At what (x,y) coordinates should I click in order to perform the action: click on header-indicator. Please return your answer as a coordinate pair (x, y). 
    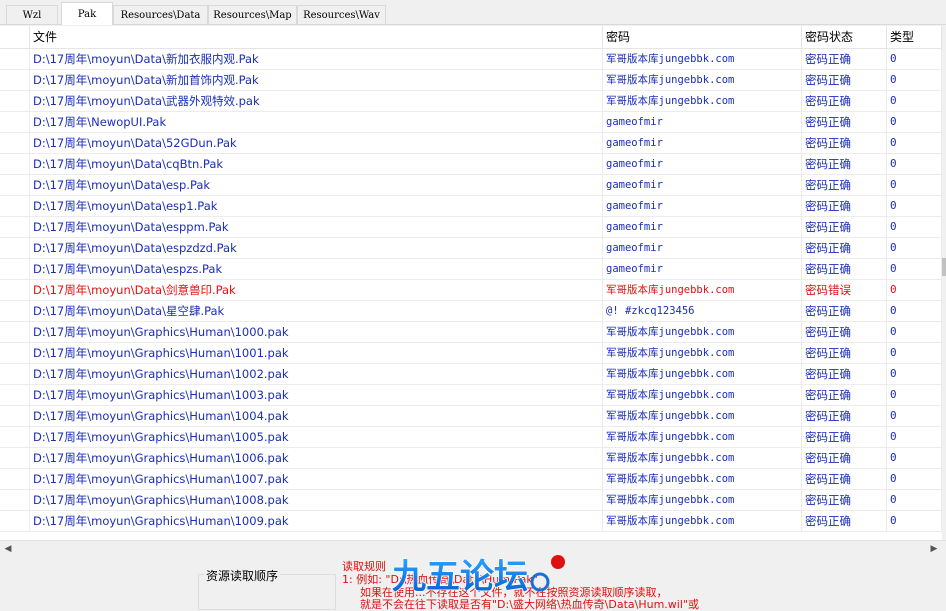
    Looking at the image, I should click on (15, 37).